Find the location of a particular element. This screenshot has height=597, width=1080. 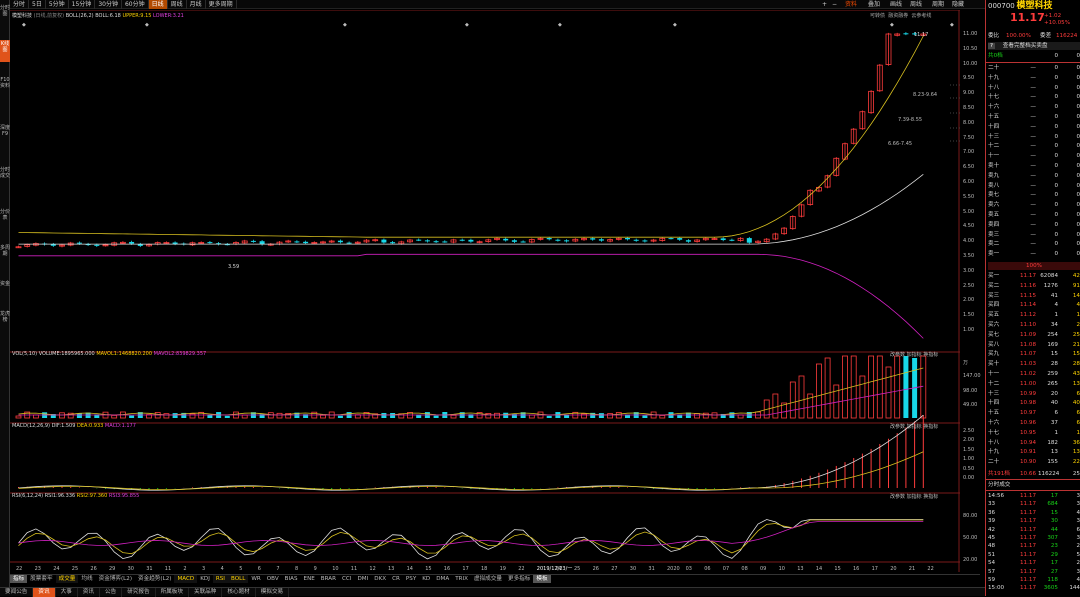

indicator-tab-5: 资金趋势(L2) is located at coordinates (154, 579).